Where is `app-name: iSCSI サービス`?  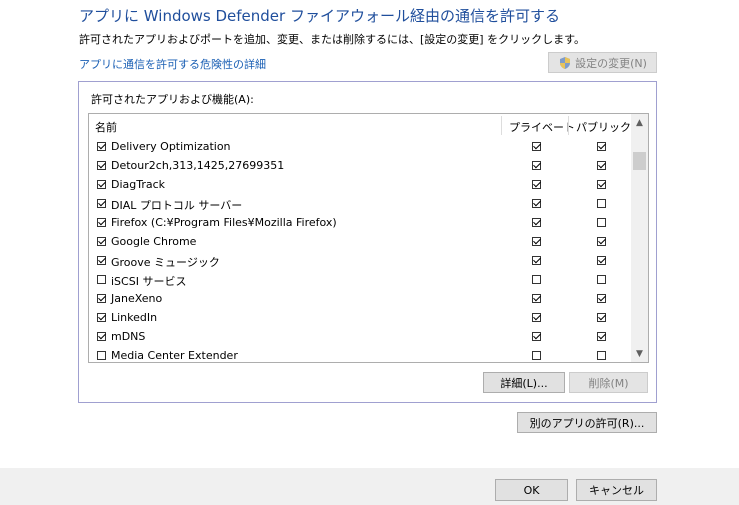 app-name: iSCSI サービス is located at coordinates (149, 281).